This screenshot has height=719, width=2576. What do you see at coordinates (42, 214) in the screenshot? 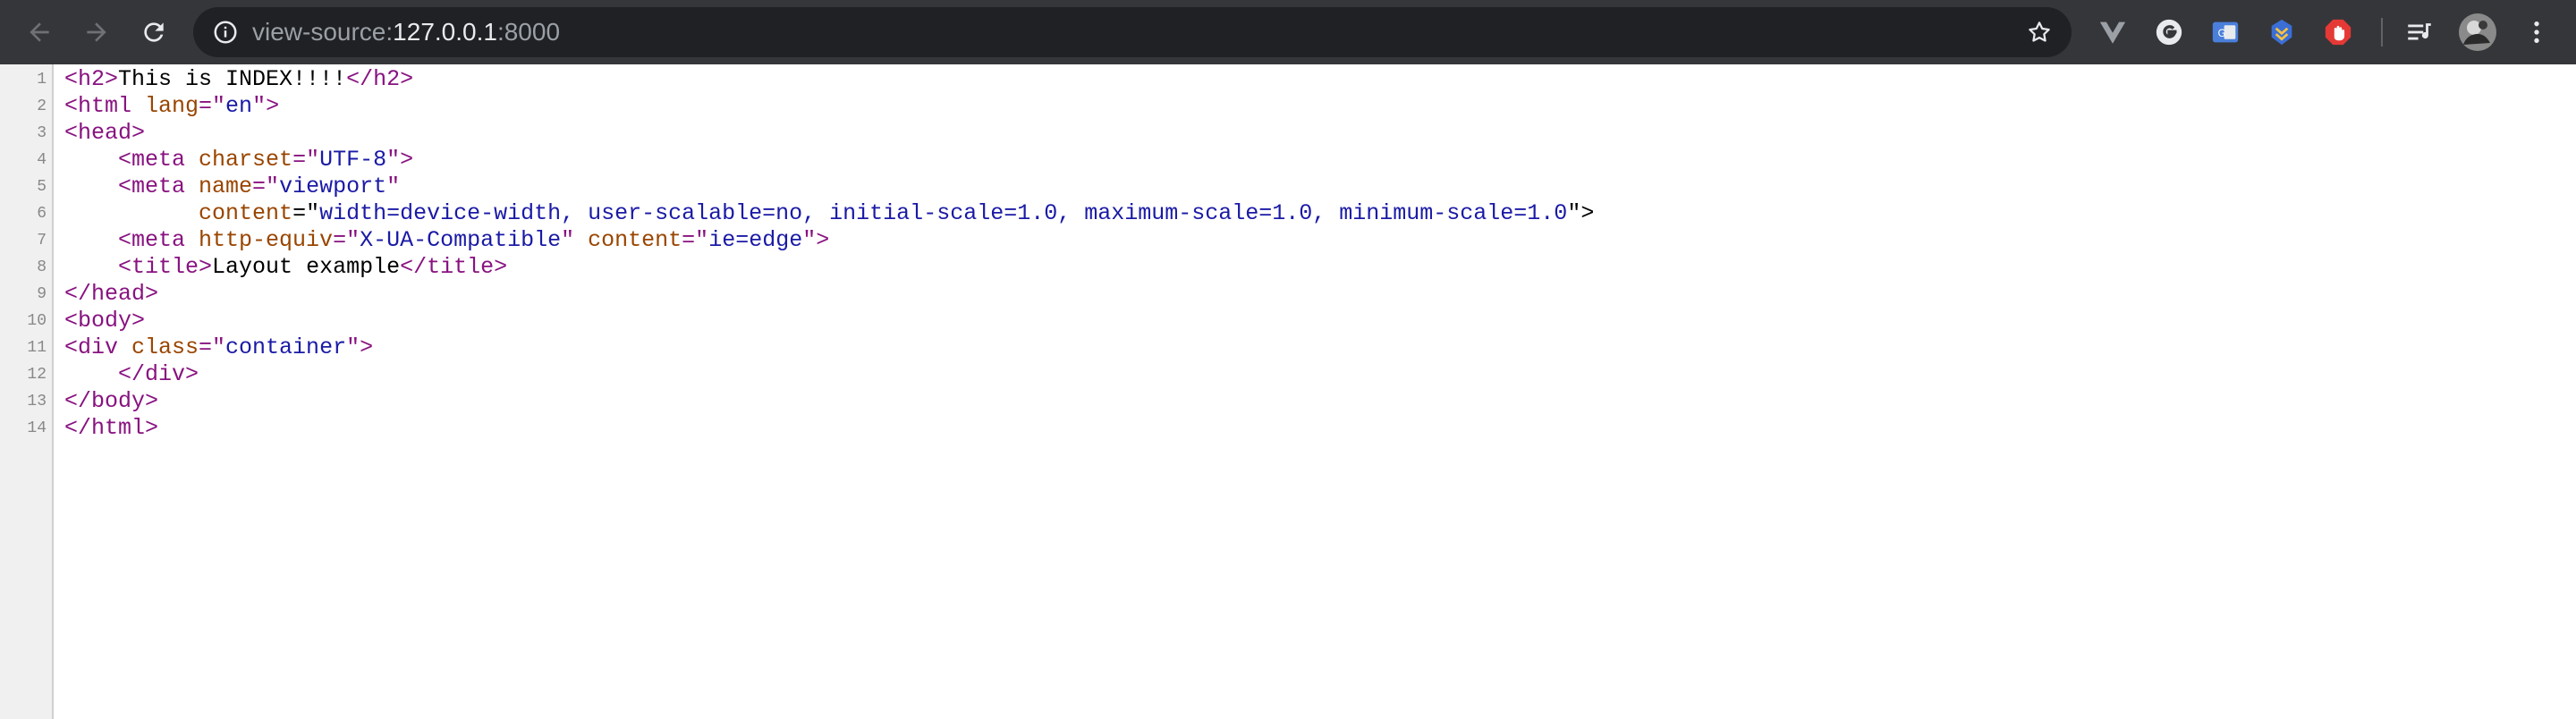
I see `line-number: 6` at bounding box center [42, 214].